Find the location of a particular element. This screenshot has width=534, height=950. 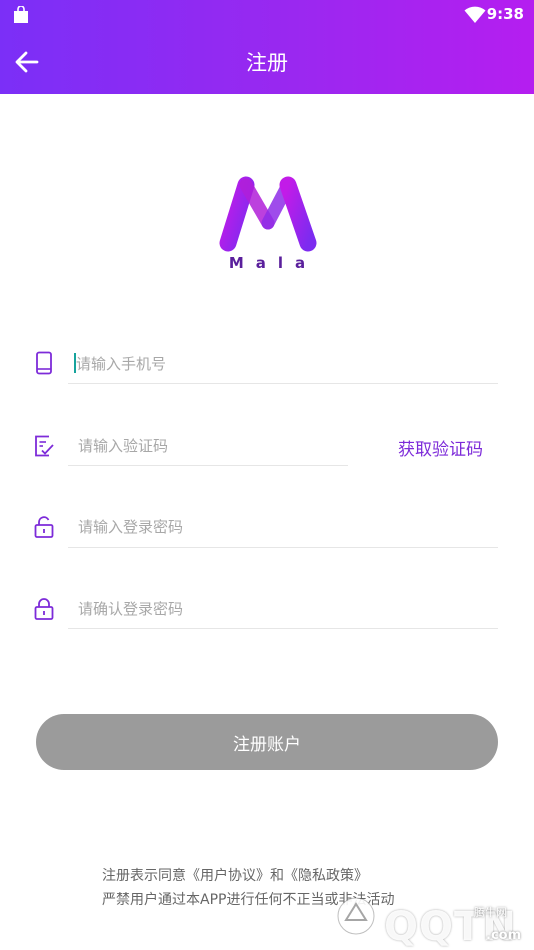

phone-divider is located at coordinates (283, 383).